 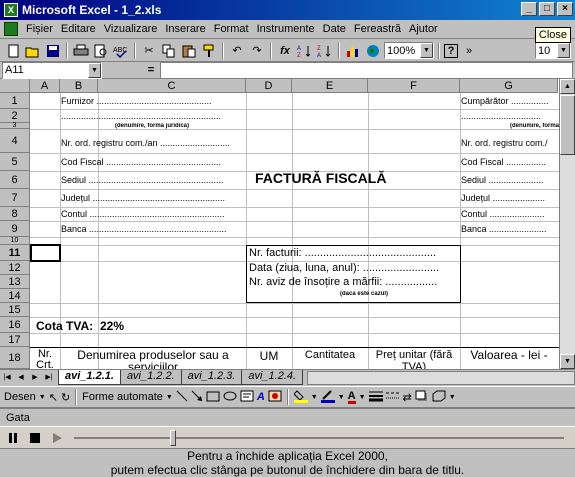 What do you see at coordinates (353, 51) in the screenshot?
I see `chart-wizard-icon` at bounding box center [353, 51].